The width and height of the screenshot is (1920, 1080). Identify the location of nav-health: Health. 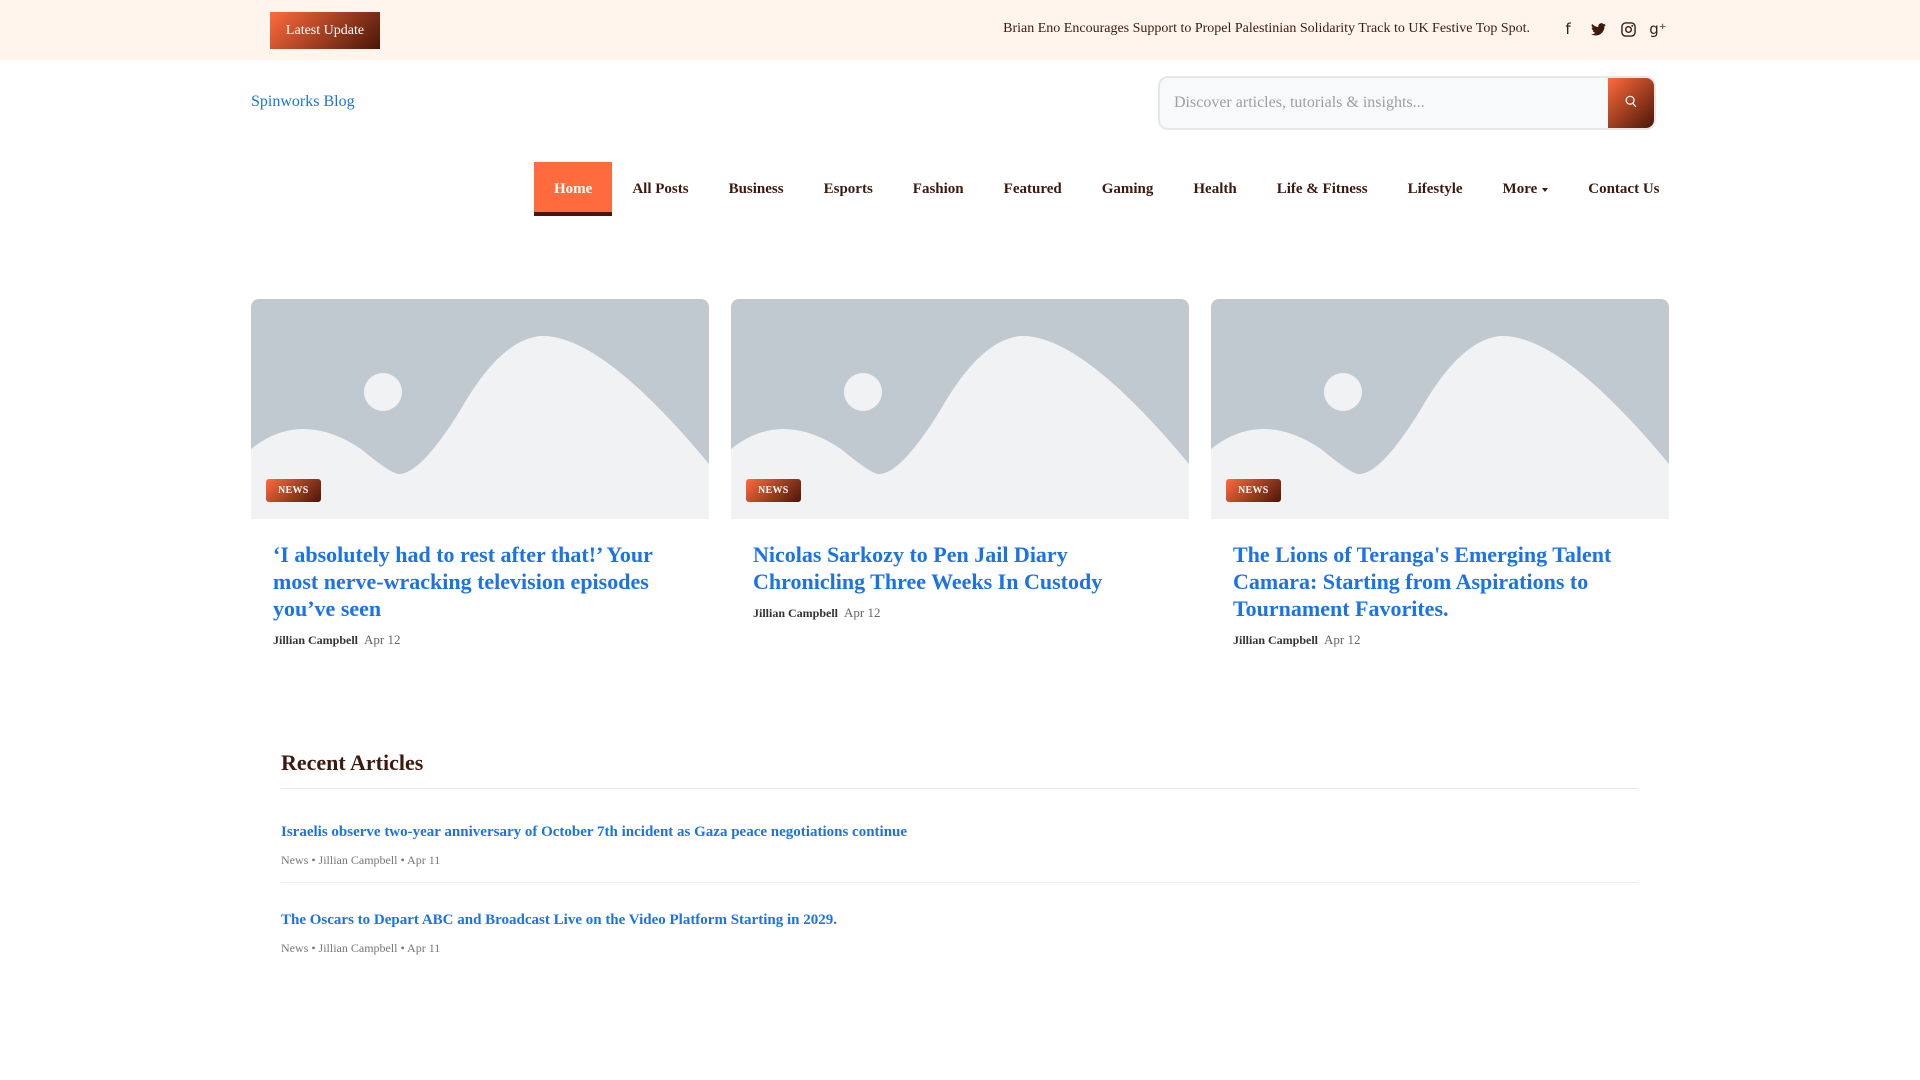
(1214, 189).